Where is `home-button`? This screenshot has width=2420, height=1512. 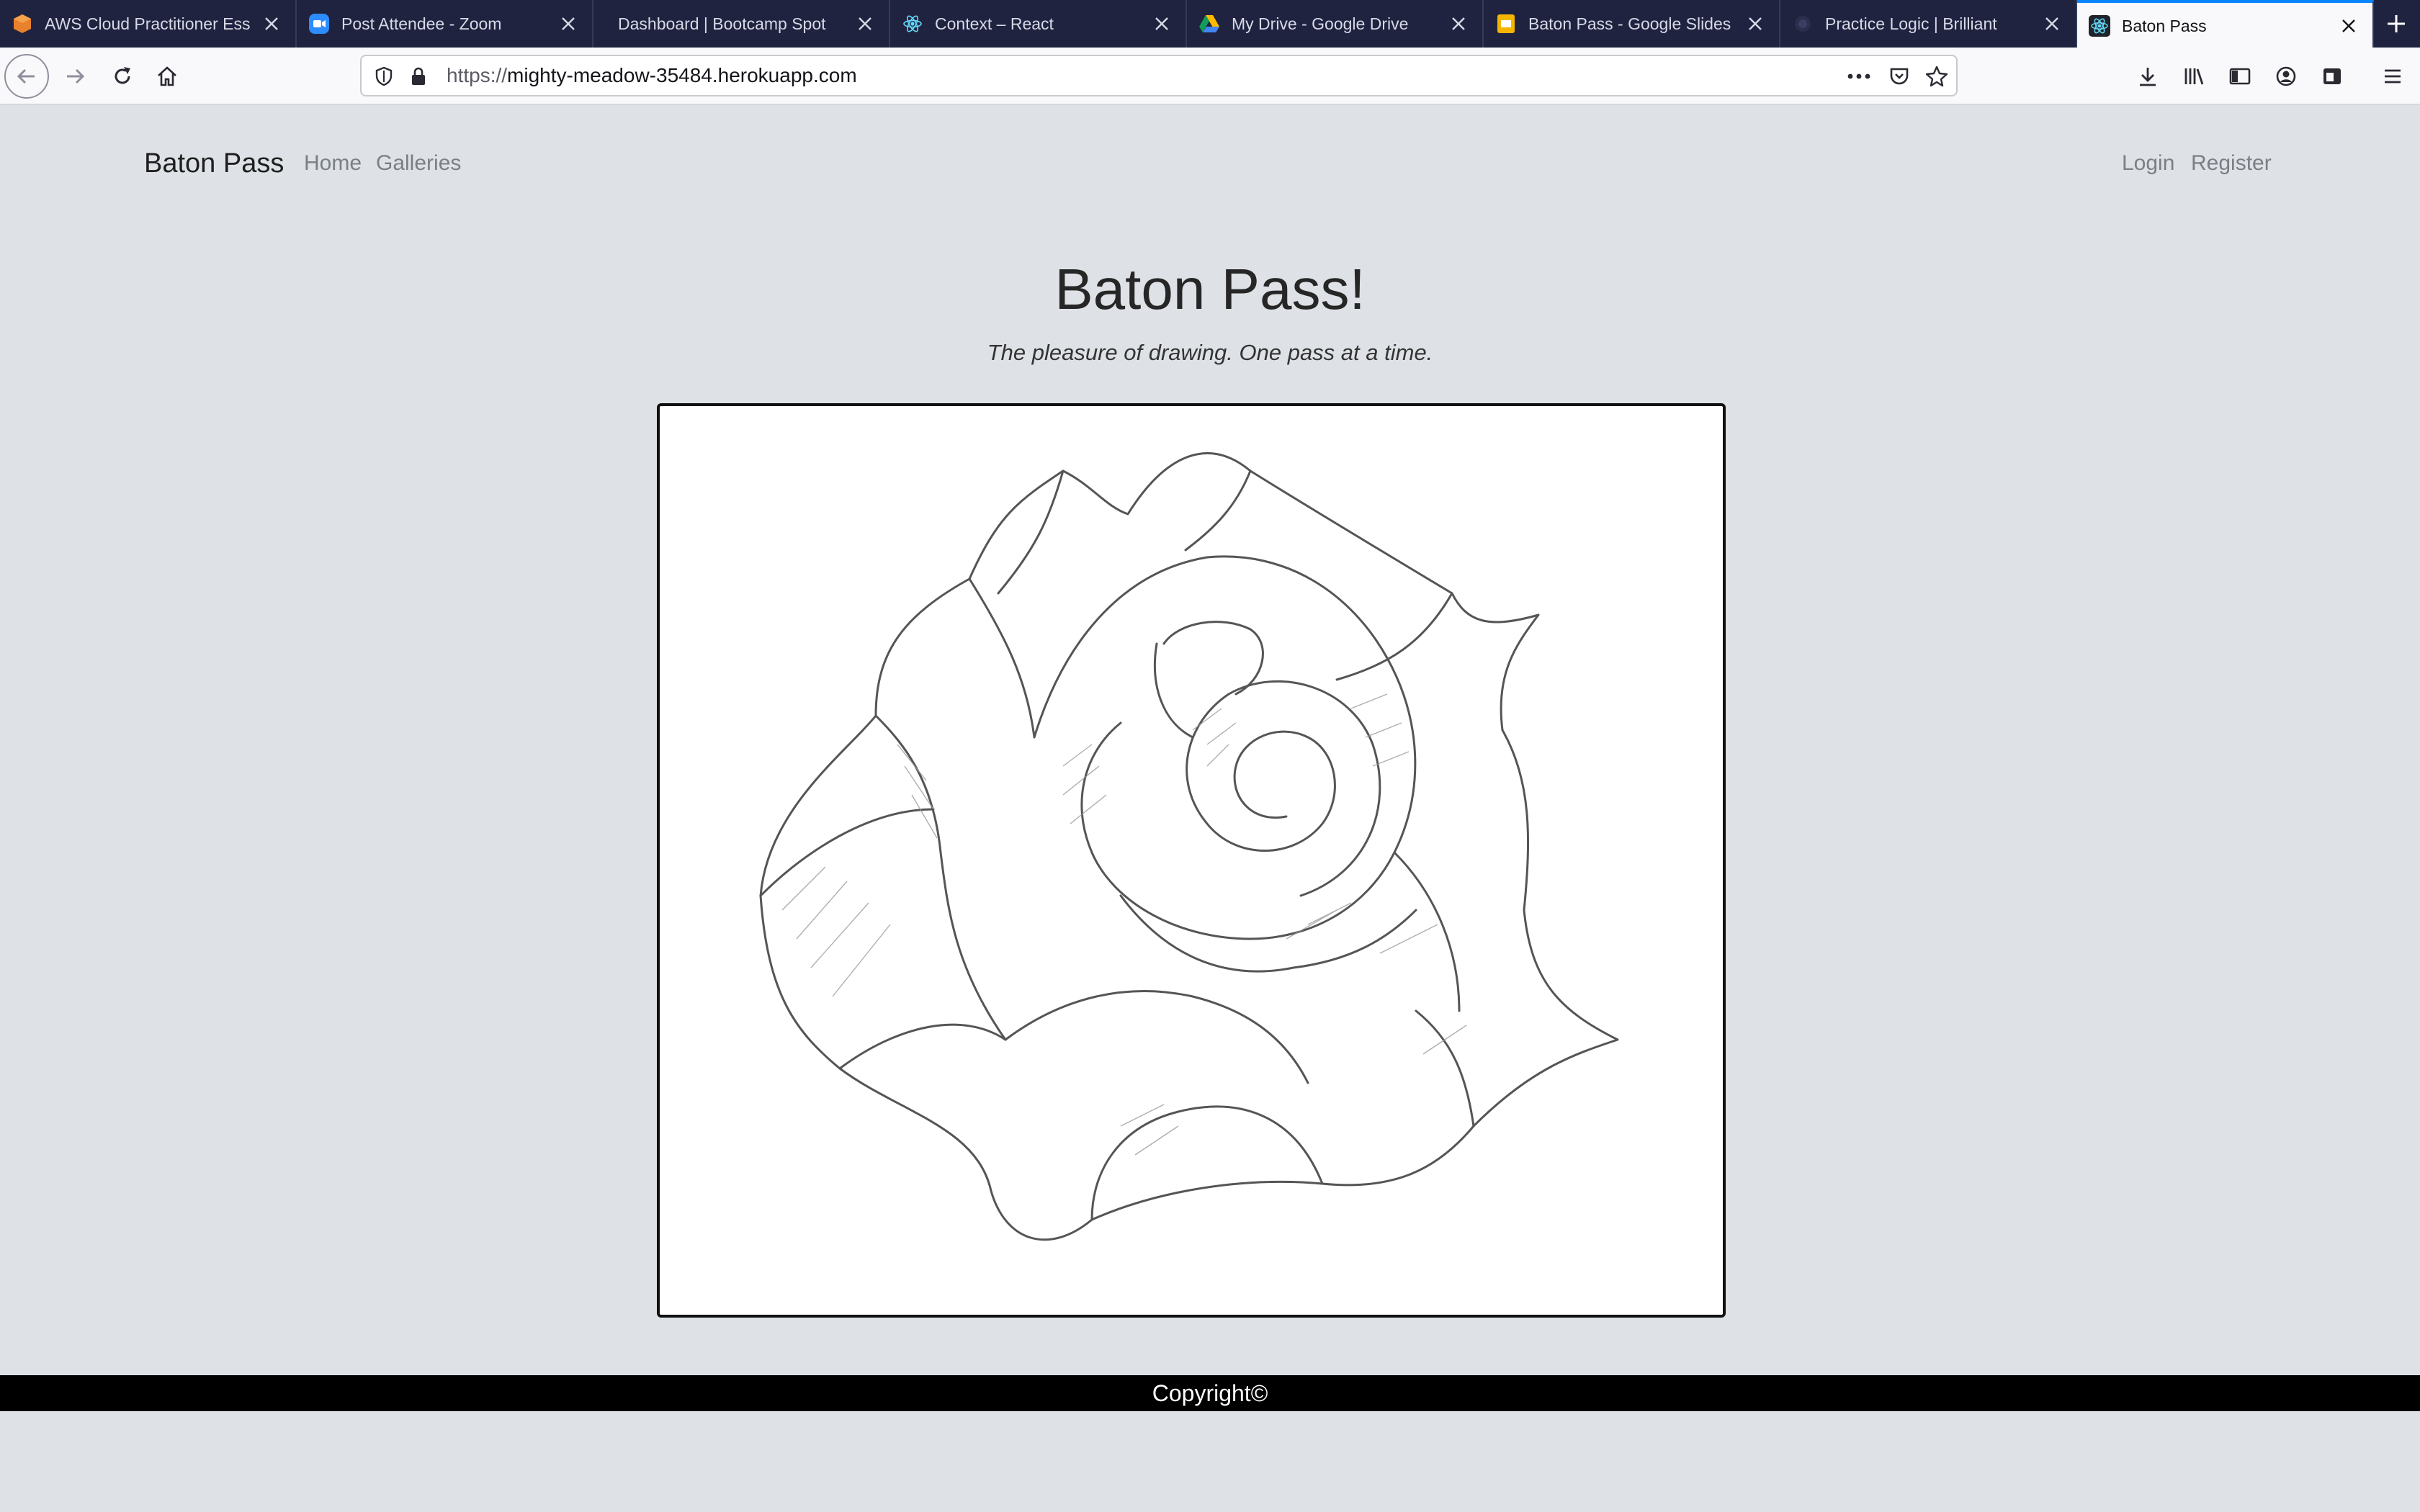
home-button is located at coordinates (167, 76).